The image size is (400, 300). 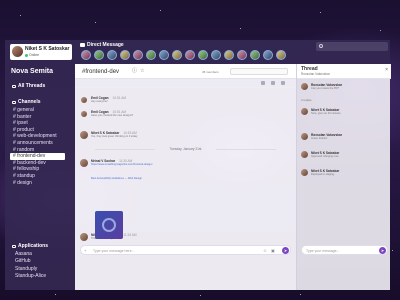 What do you see at coordinates (323, 174) in the screenshot?
I see `message-text: Deployed to staging.` at bounding box center [323, 174].